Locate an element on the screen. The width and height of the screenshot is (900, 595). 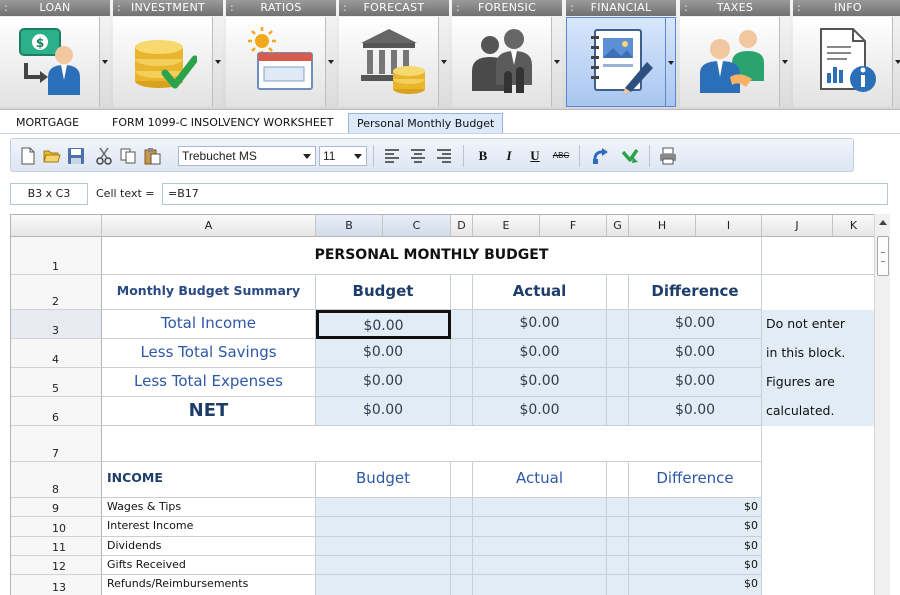
row-header-3: 3 is located at coordinates (56, 324).